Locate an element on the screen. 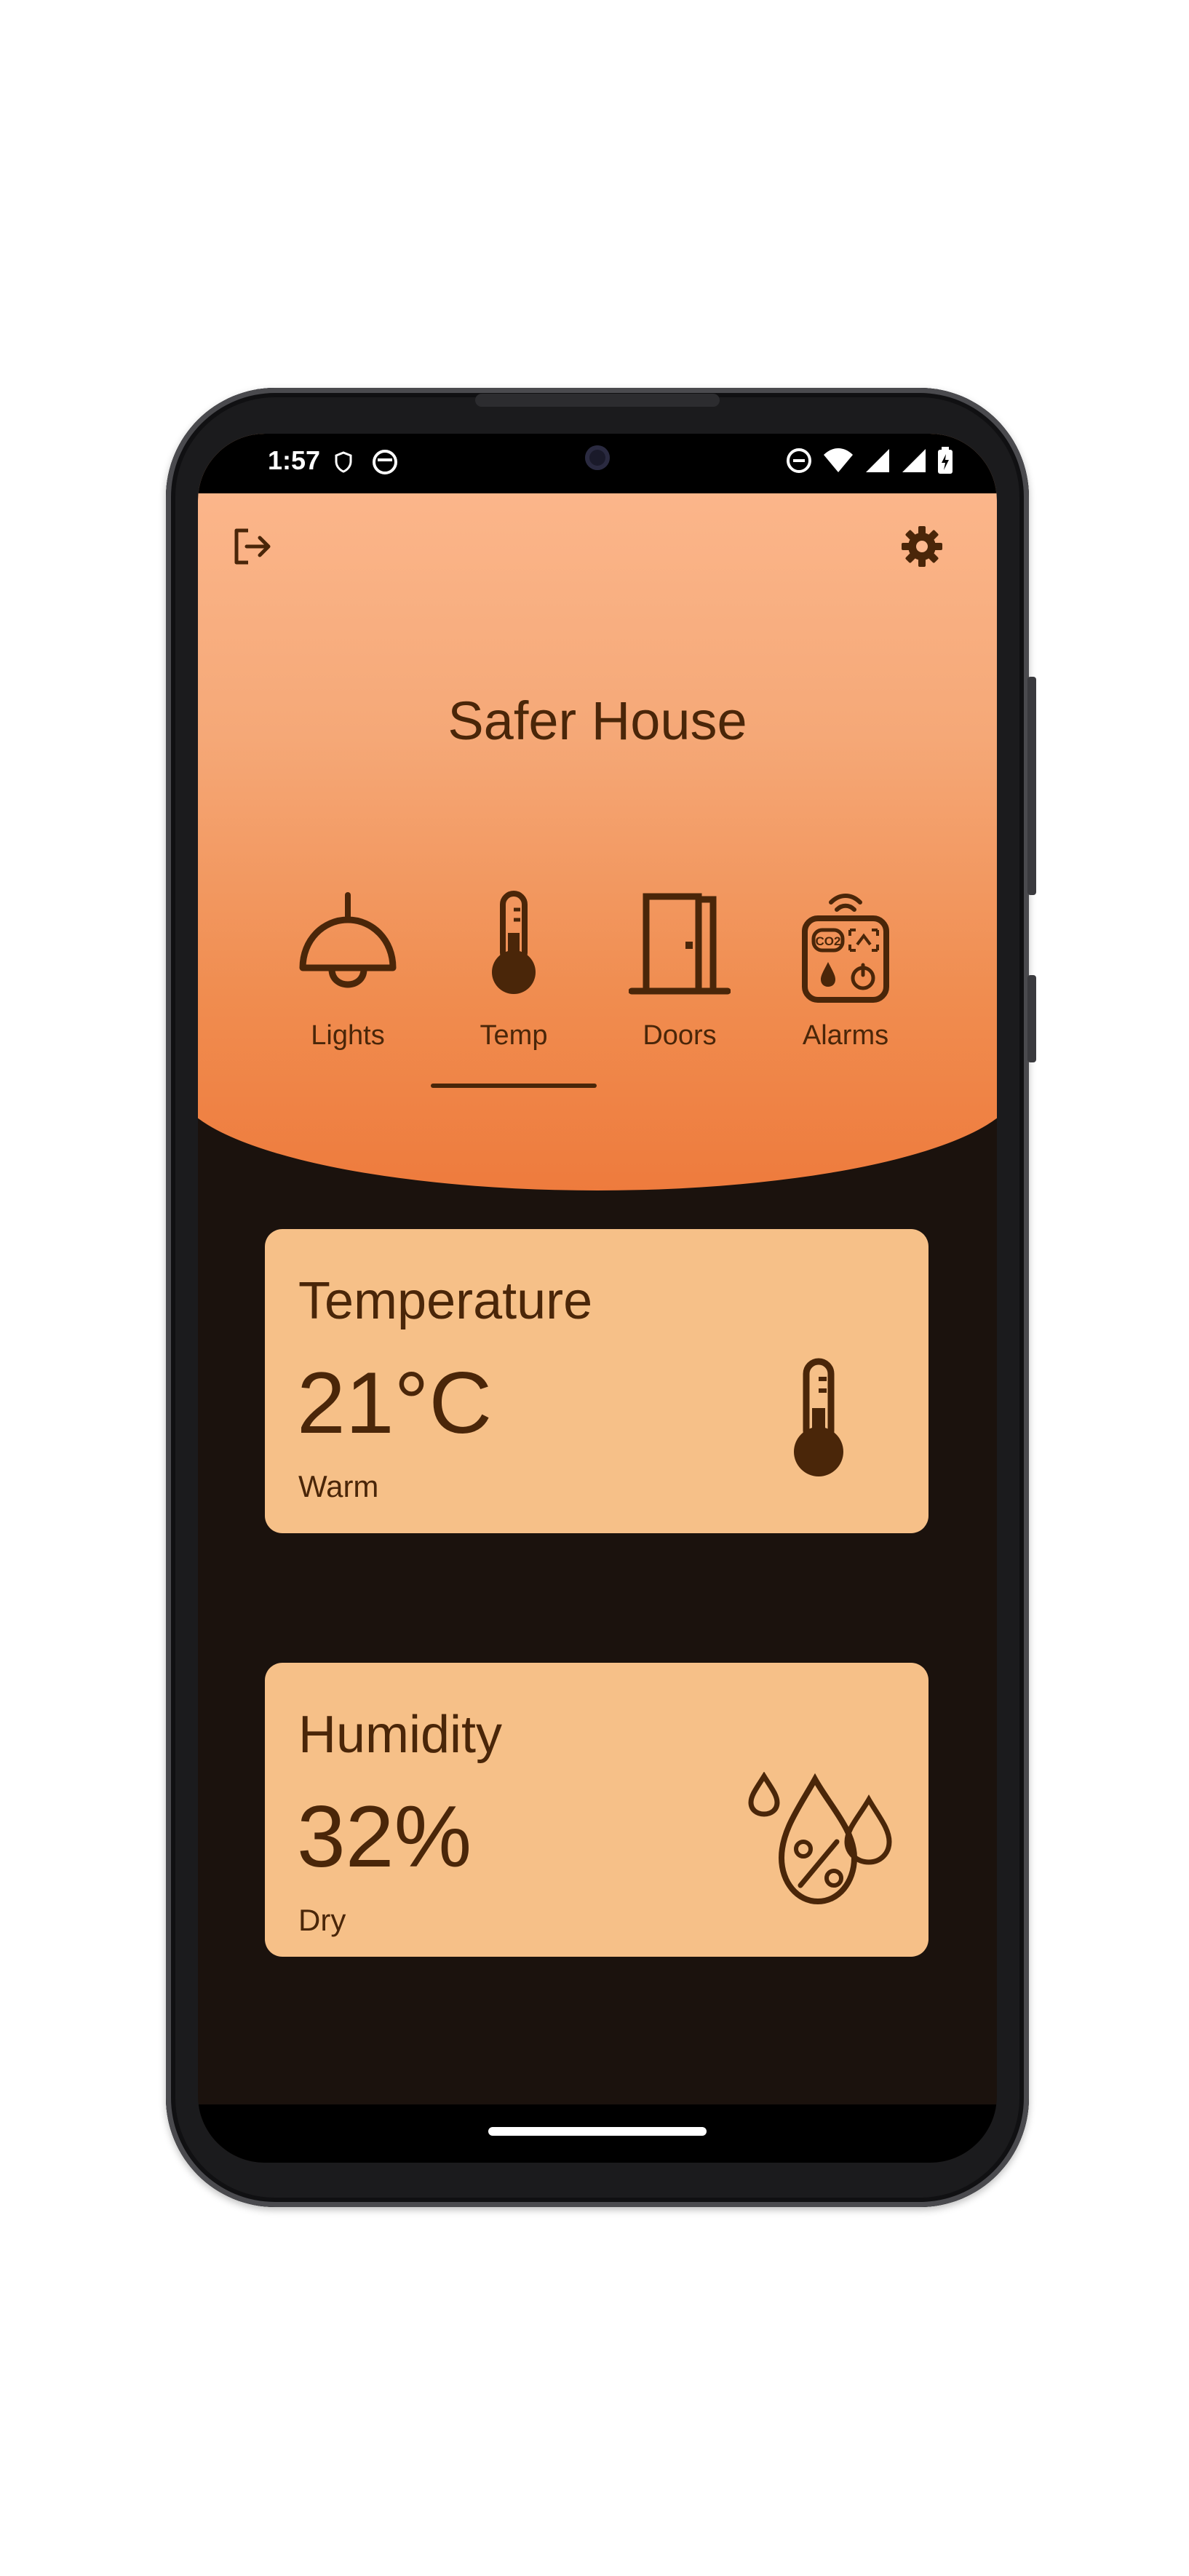 The image size is (1189, 2576). tab-alarms: CO2 Alarms is located at coordinates (845, 970).